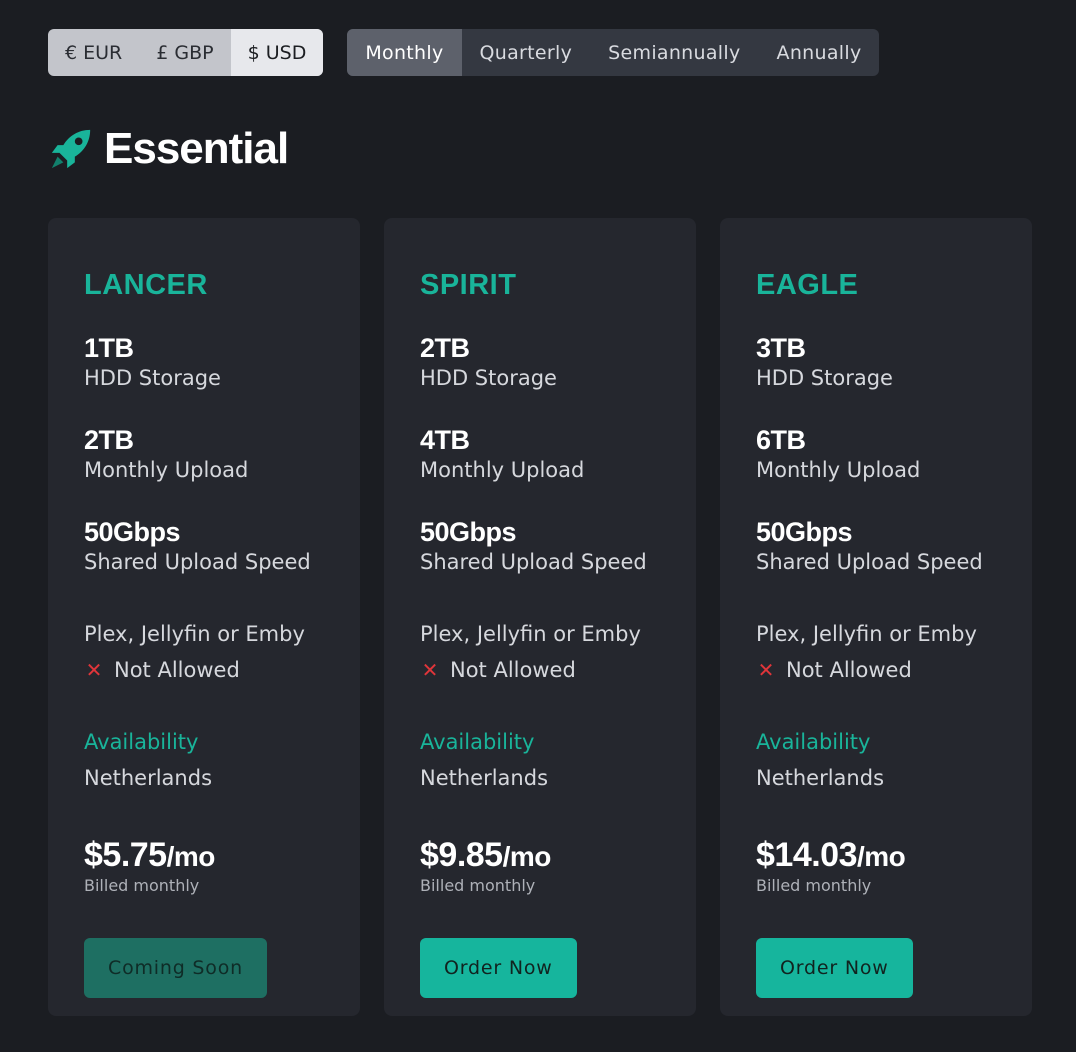 The image size is (1076, 1052). What do you see at coordinates (445, 348) in the screenshot?
I see `storage-value: 2TB` at bounding box center [445, 348].